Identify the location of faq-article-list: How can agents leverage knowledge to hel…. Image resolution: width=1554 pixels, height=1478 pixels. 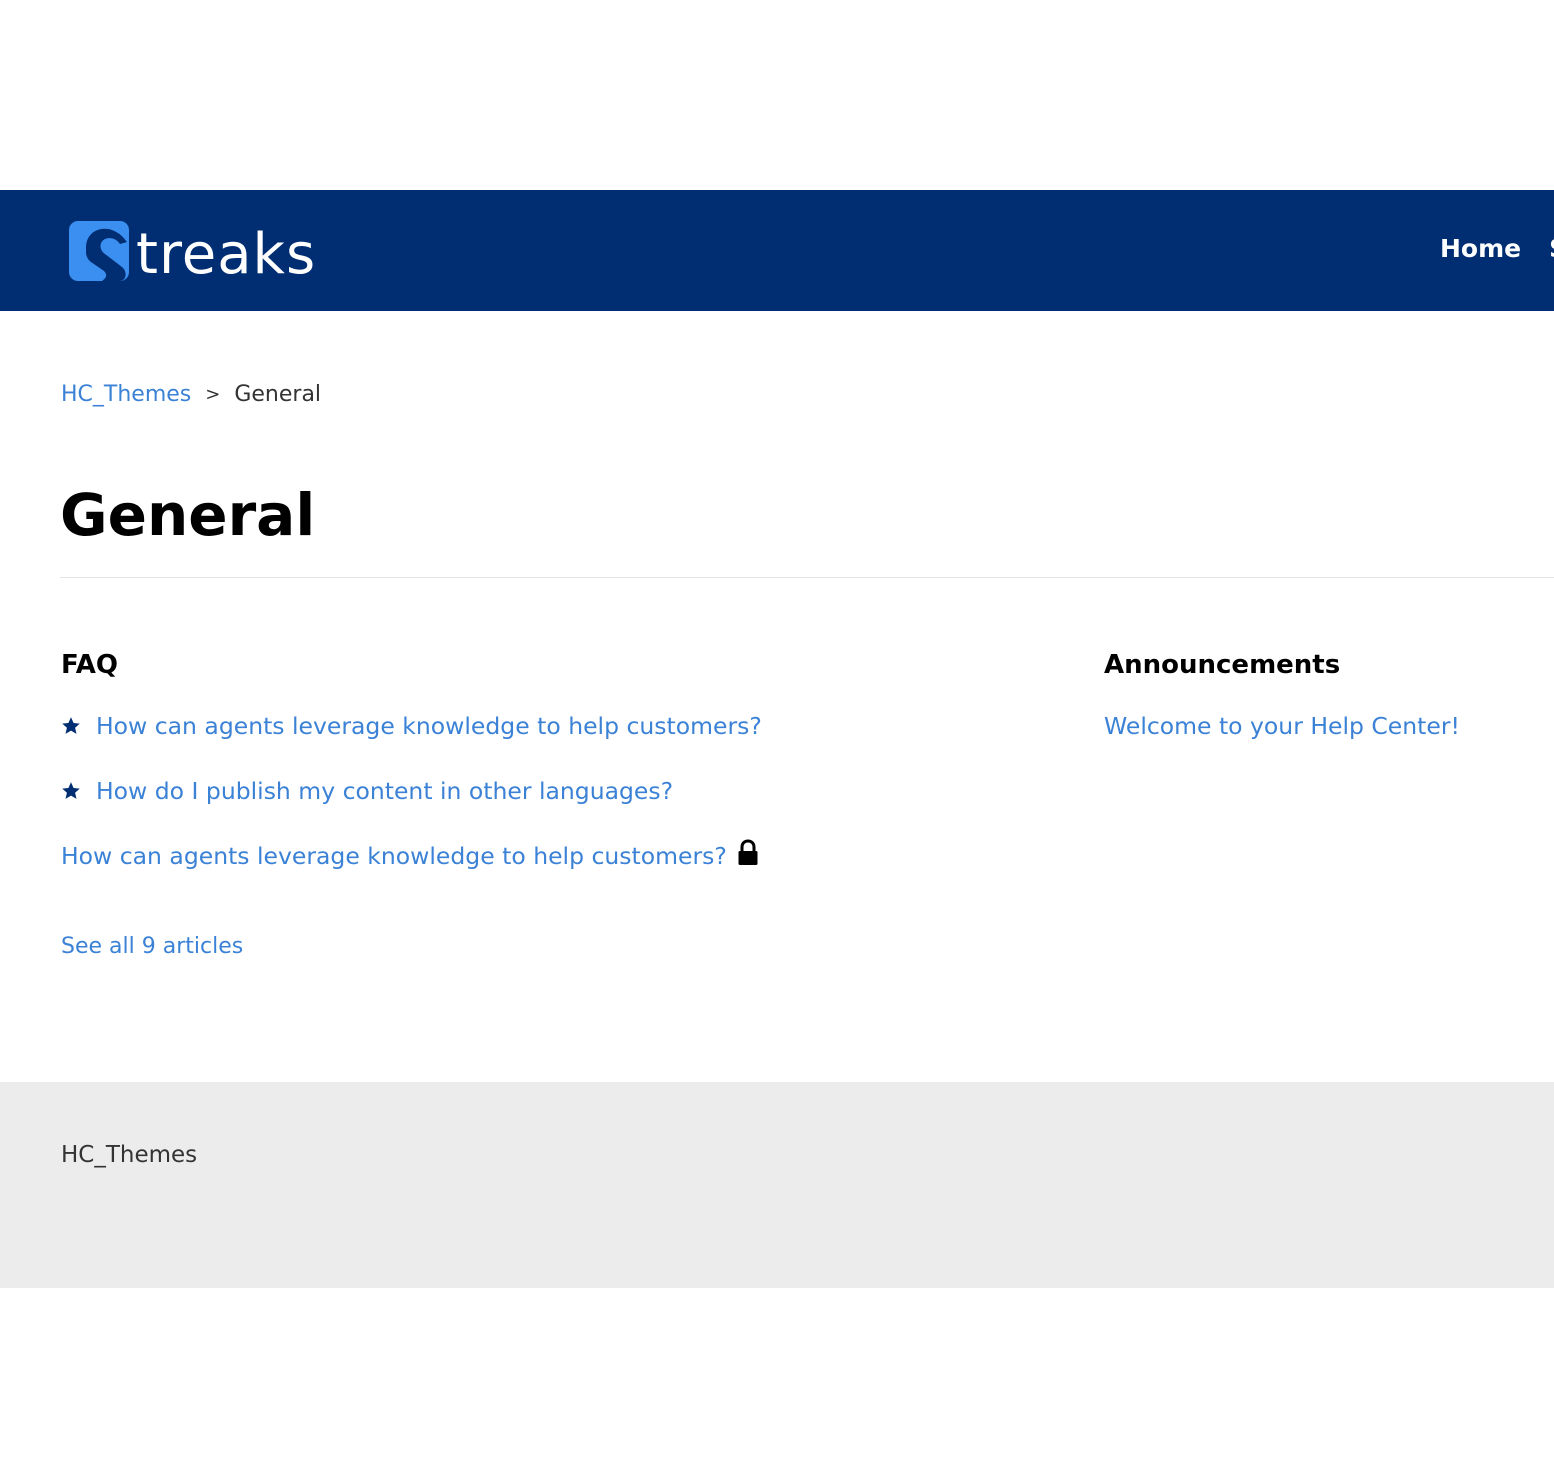
(511, 790).